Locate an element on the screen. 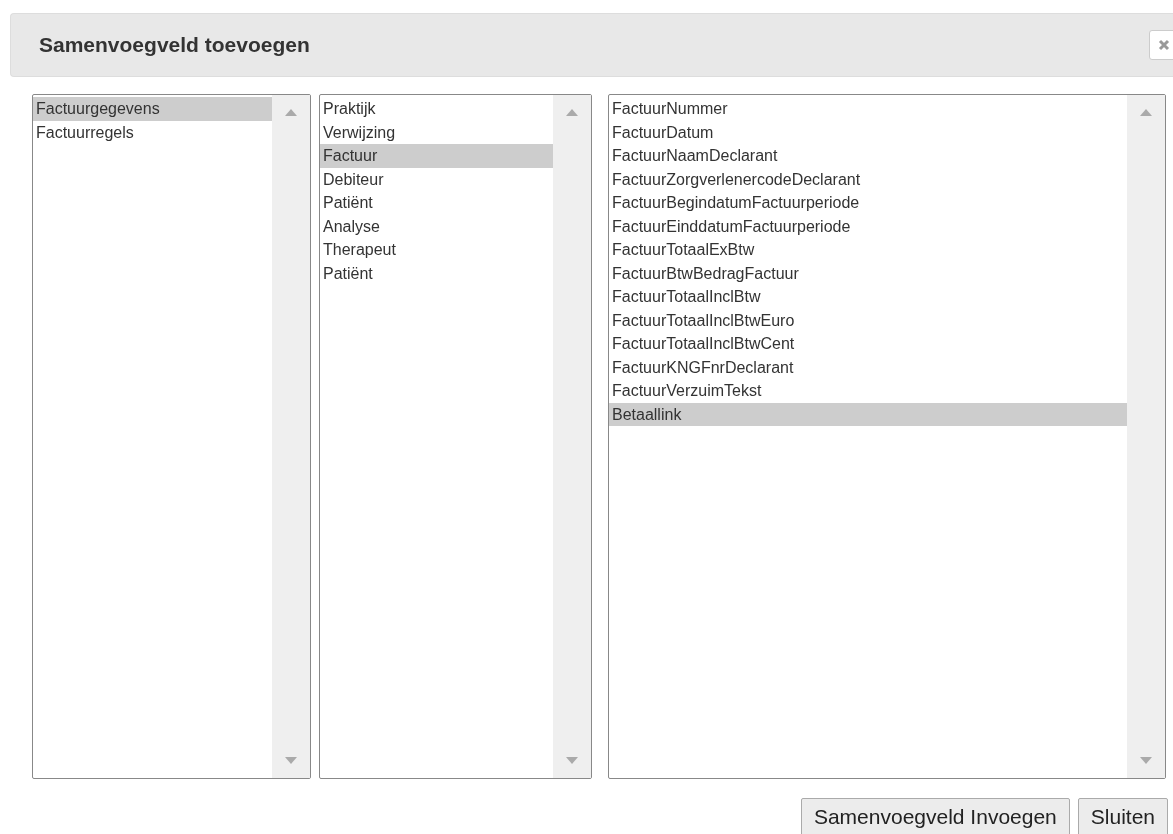  list-item: Factuurgegevens is located at coordinates (152, 109).